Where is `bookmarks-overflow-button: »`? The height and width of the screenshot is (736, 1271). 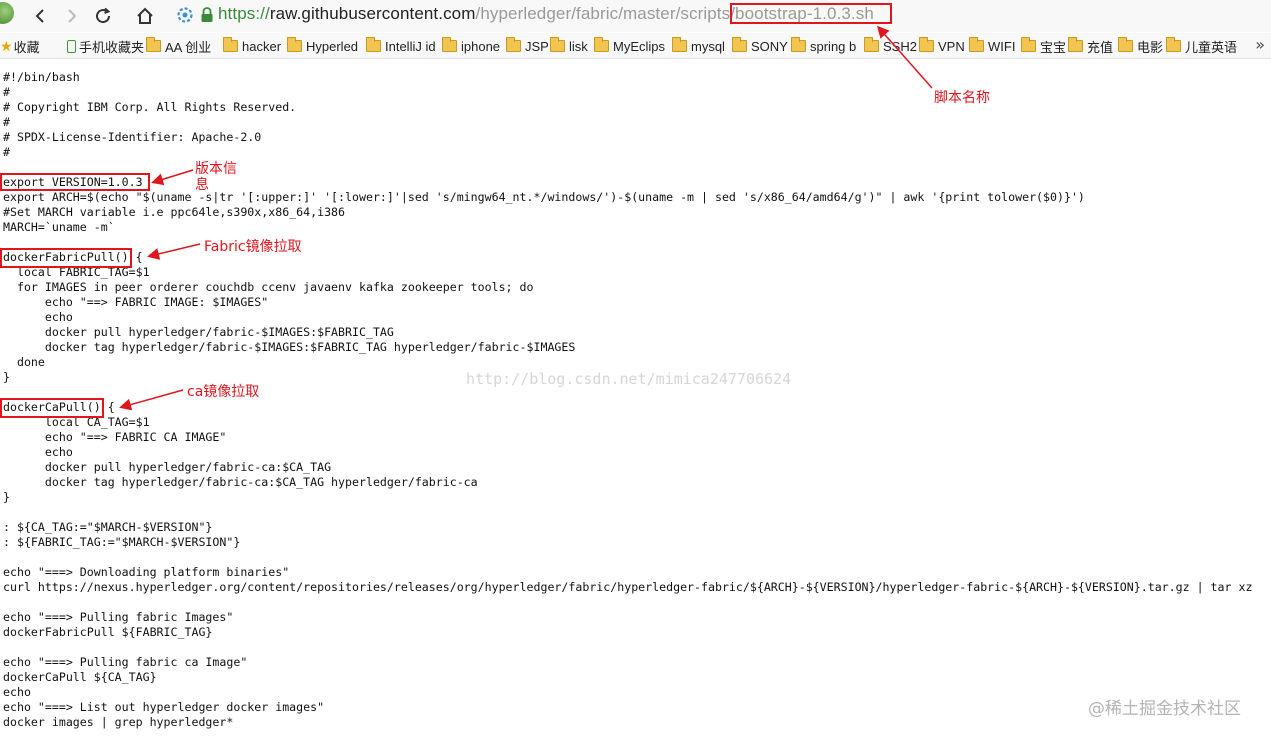 bookmarks-overflow-button: » is located at coordinates (1260, 44).